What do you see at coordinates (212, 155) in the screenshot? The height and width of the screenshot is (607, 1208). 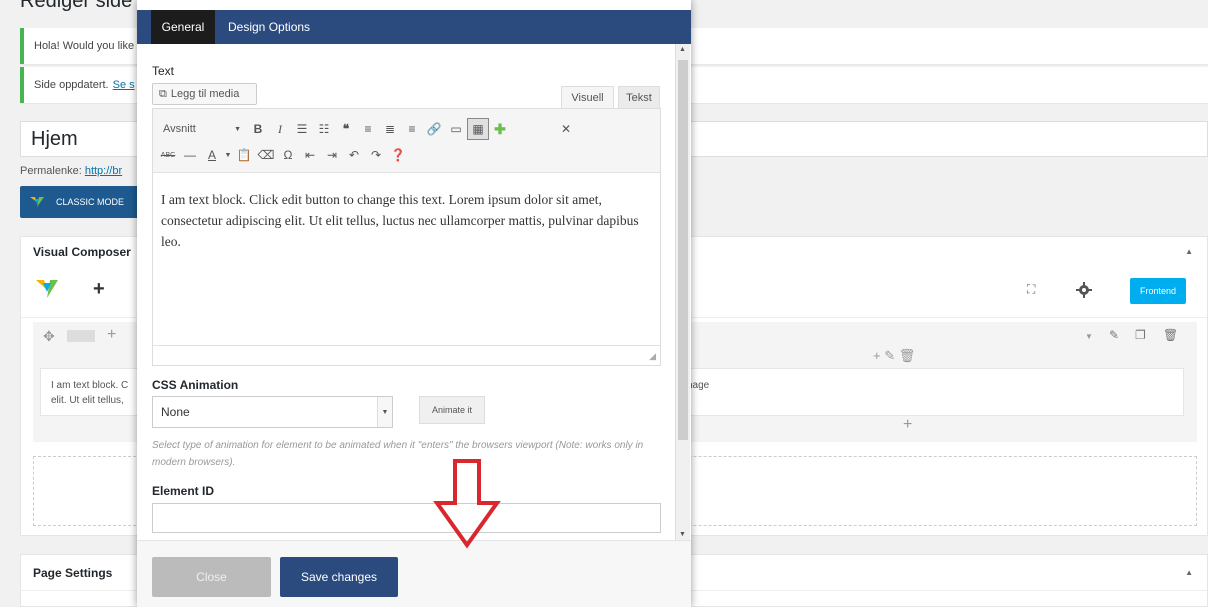 I see `text-color-icon: A` at bounding box center [212, 155].